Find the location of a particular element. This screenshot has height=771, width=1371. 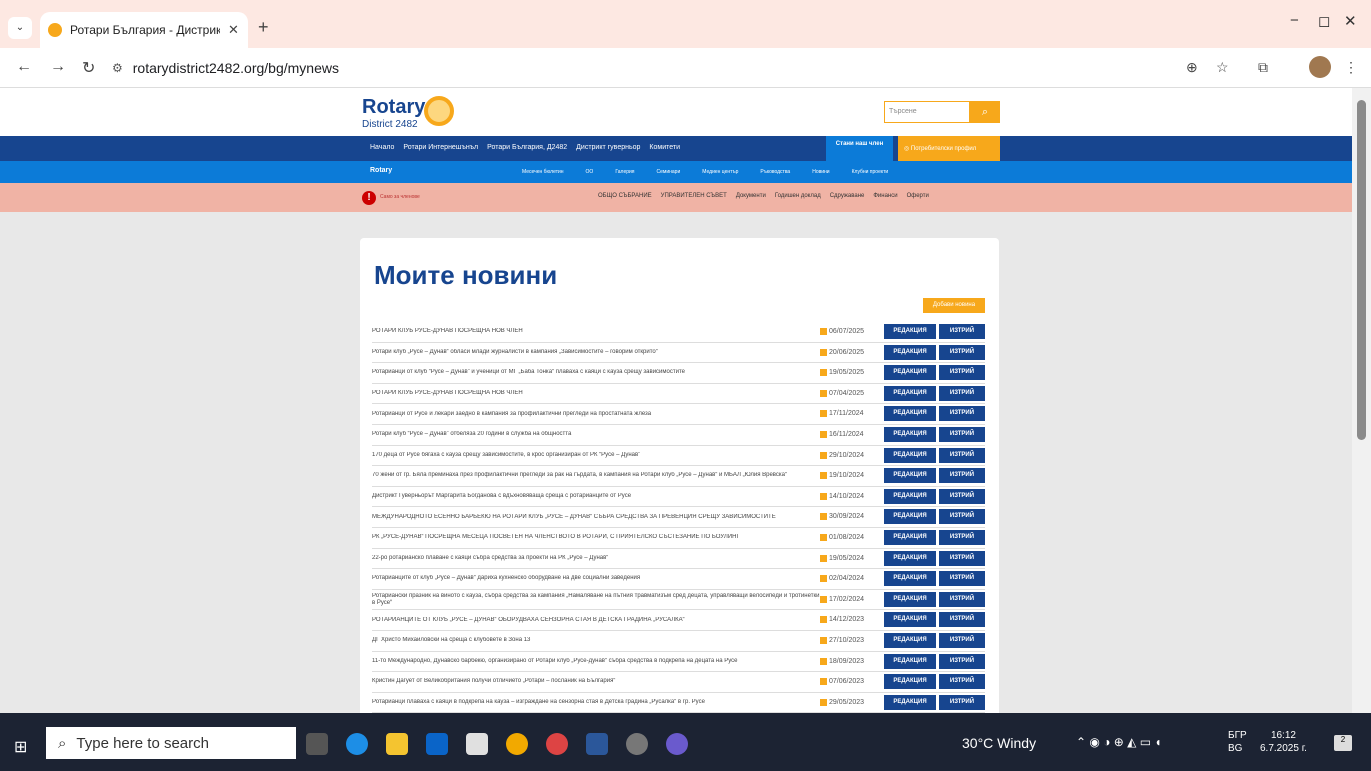

task-view-icon is located at coordinates (317, 744).